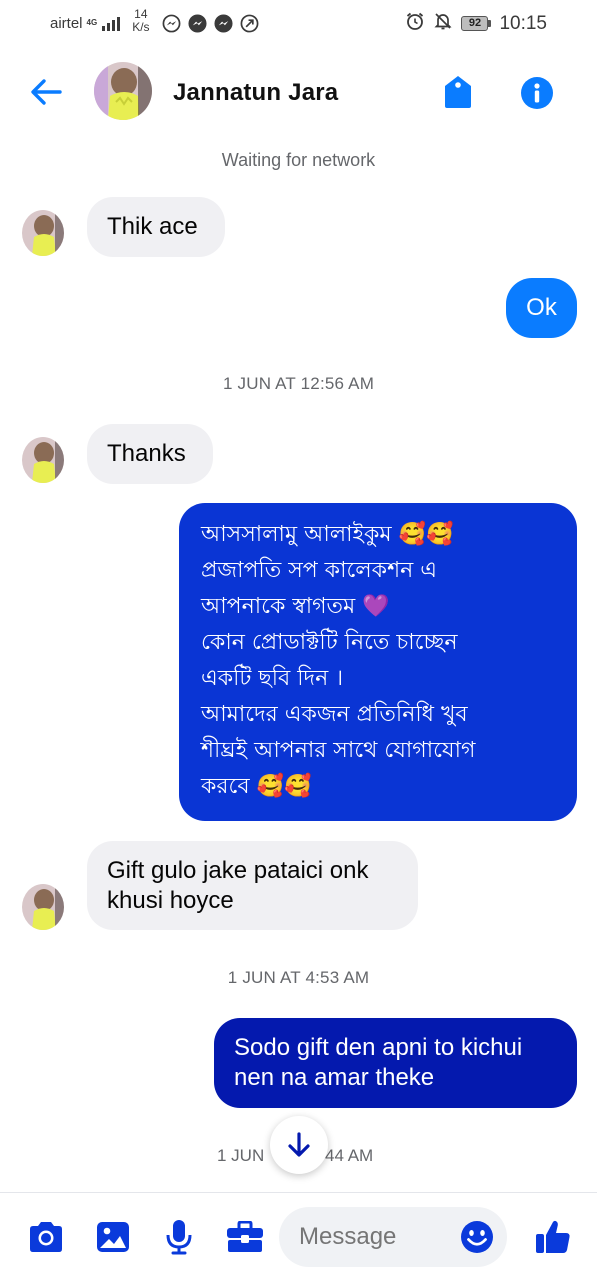 The height and width of the screenshot is (1280, 597). I want to click on back-button, so click(46, 92).